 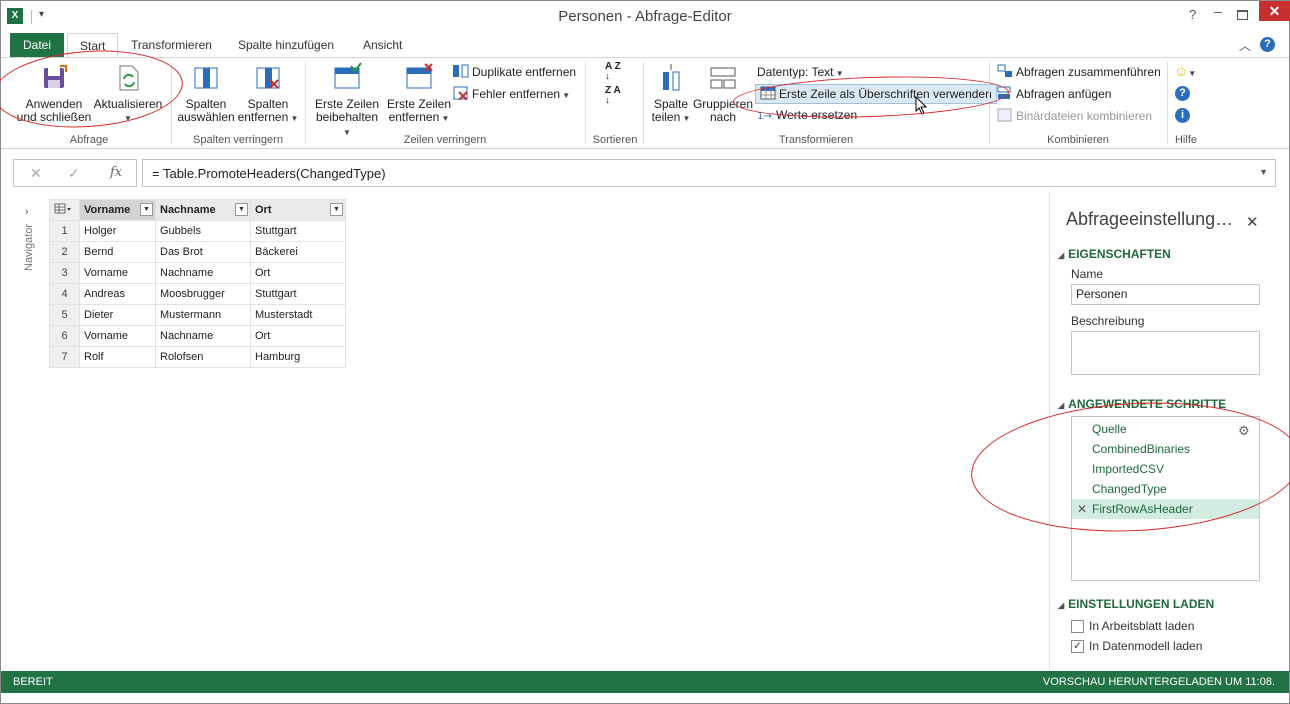 I want to click on replace-values-button: 1→2Werte ersetzen, so click(x=807, y=115).